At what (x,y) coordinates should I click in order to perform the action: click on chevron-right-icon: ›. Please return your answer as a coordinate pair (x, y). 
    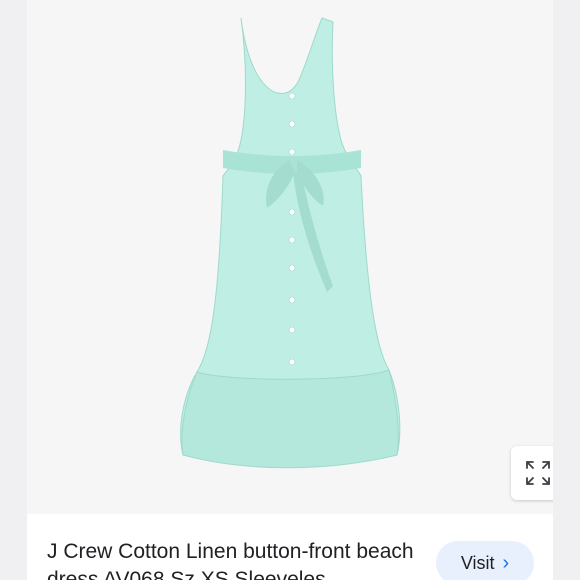
    Looking at the image, I should click on (506, 563).